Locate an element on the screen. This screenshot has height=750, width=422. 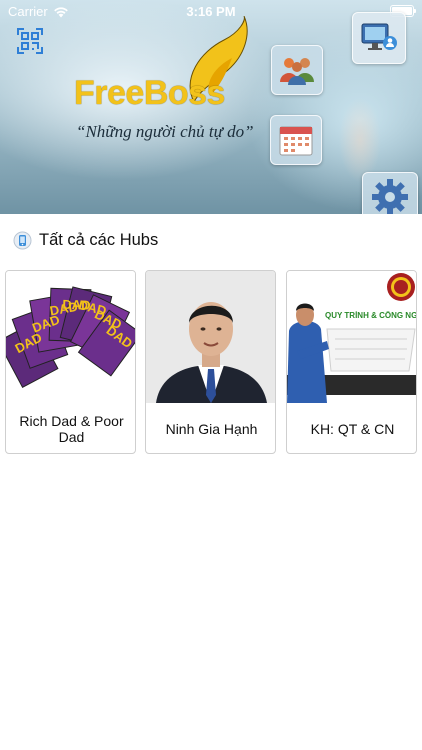
logo-wordmark: FreeBoss is located at coordinates (149, 93).